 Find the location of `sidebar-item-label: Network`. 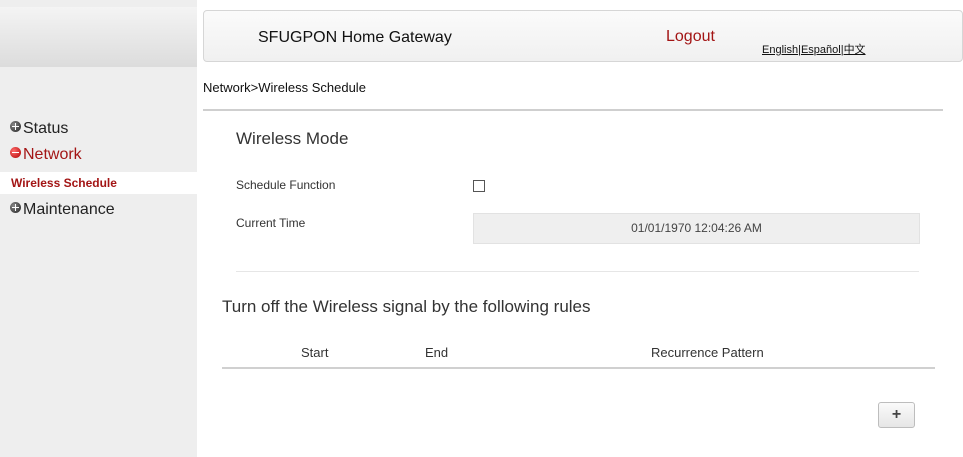

sidebar-item-label: Network is located at coordinates (52, 154).